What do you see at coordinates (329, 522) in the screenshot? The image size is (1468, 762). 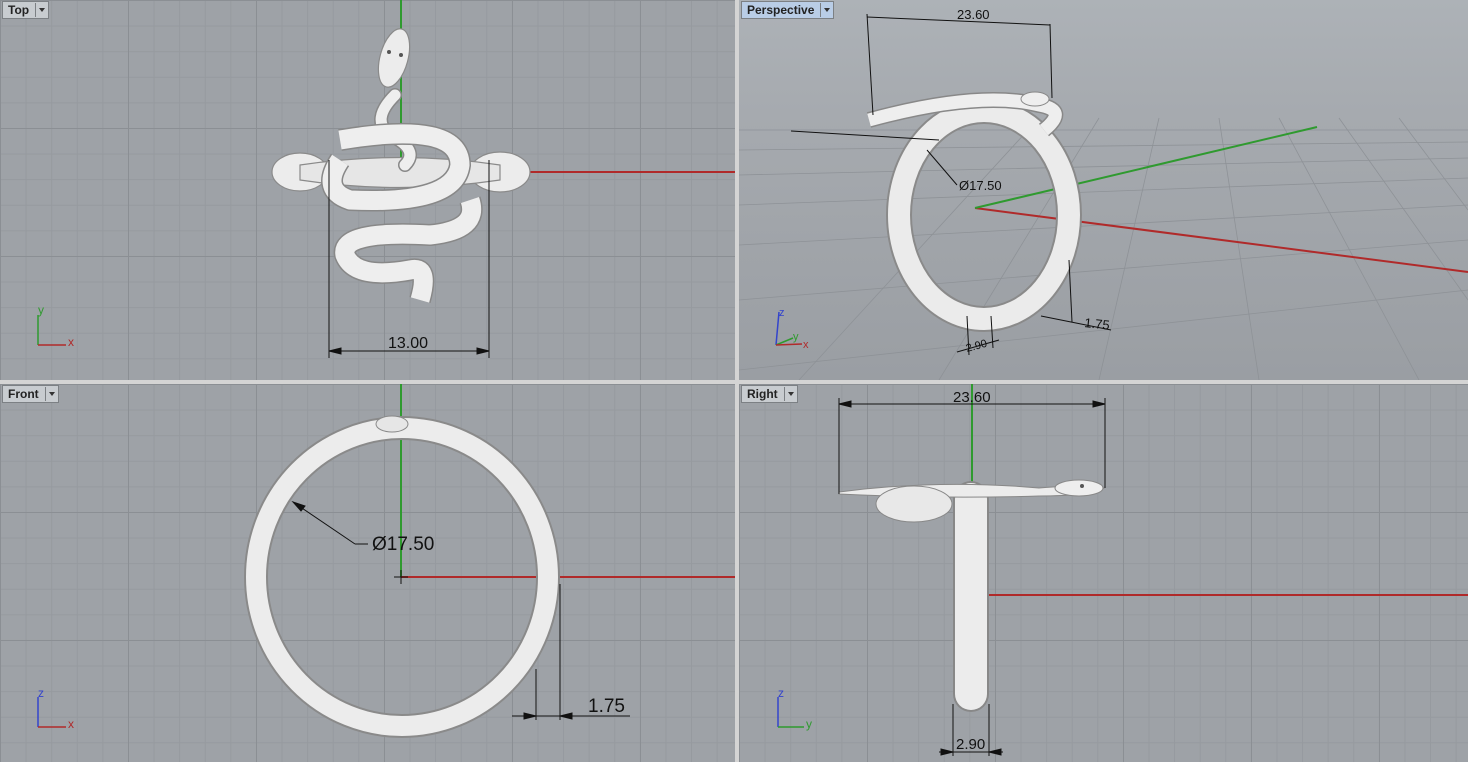 I see `leader-diameter` at bounding box center [329, 522].